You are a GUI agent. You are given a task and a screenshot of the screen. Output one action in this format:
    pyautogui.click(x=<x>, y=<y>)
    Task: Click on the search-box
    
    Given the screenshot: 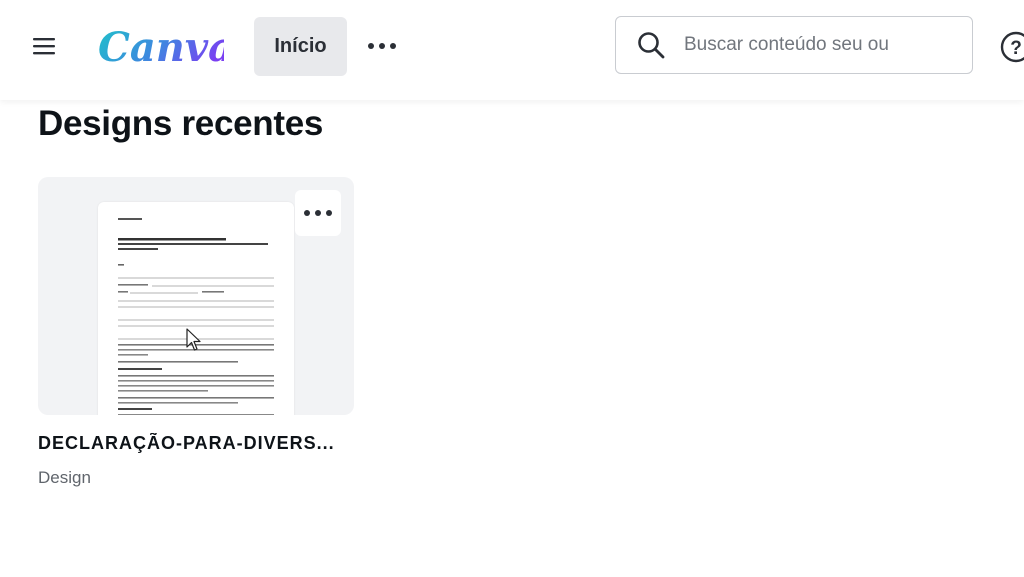 What is the action you would take?
    pyautogui.click(x=794, y=45)
    